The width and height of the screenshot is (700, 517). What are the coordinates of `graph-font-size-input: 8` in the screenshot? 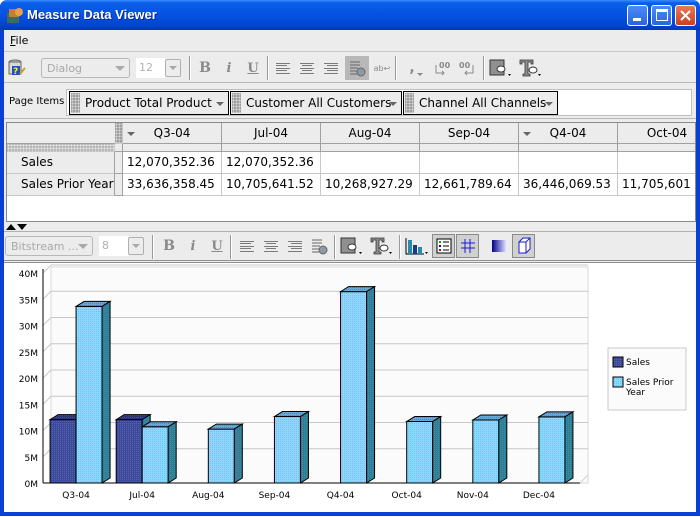 It's located at (114, 246).